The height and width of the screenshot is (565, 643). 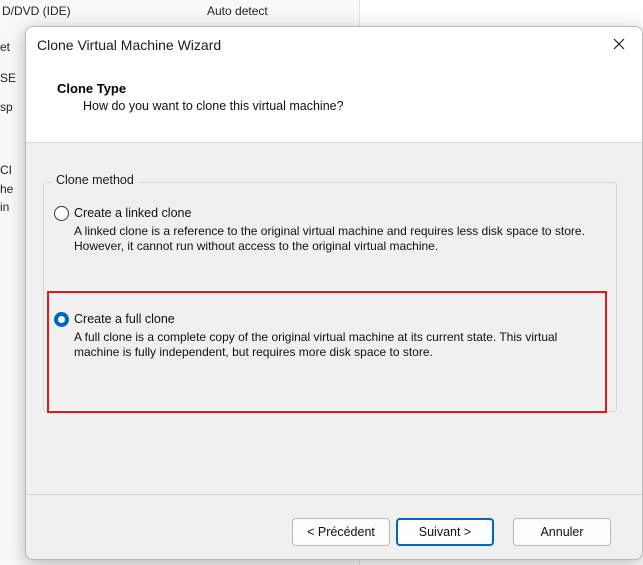 What do you see at coordinates (237, 11) in the screenshot?
I see `background-row-value: Auto detect` at bounding box center [237, 11].